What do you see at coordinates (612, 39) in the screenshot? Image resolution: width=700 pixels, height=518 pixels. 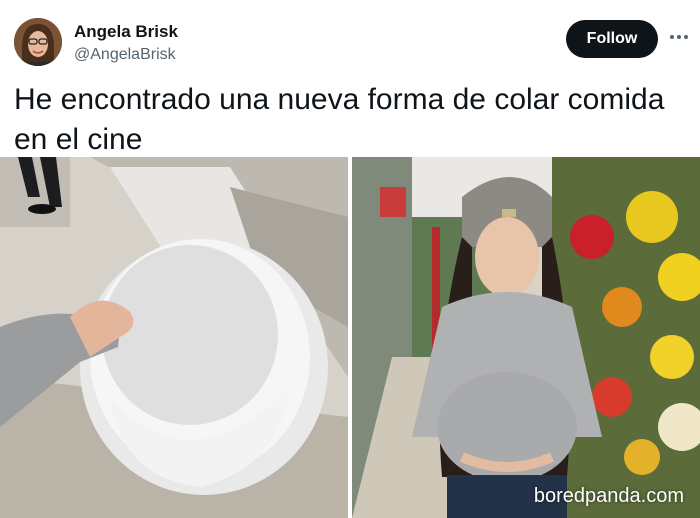 I see `follow-button: Follow` at bounding box center [612, 39].